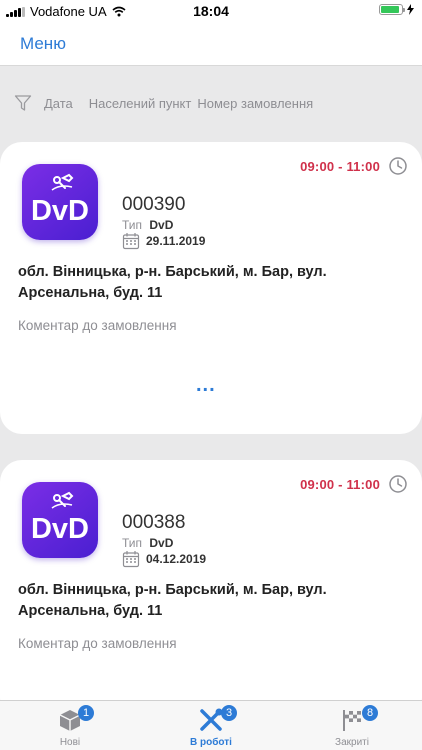  I want to click on tab-label: В роботі, so click(211, 742).